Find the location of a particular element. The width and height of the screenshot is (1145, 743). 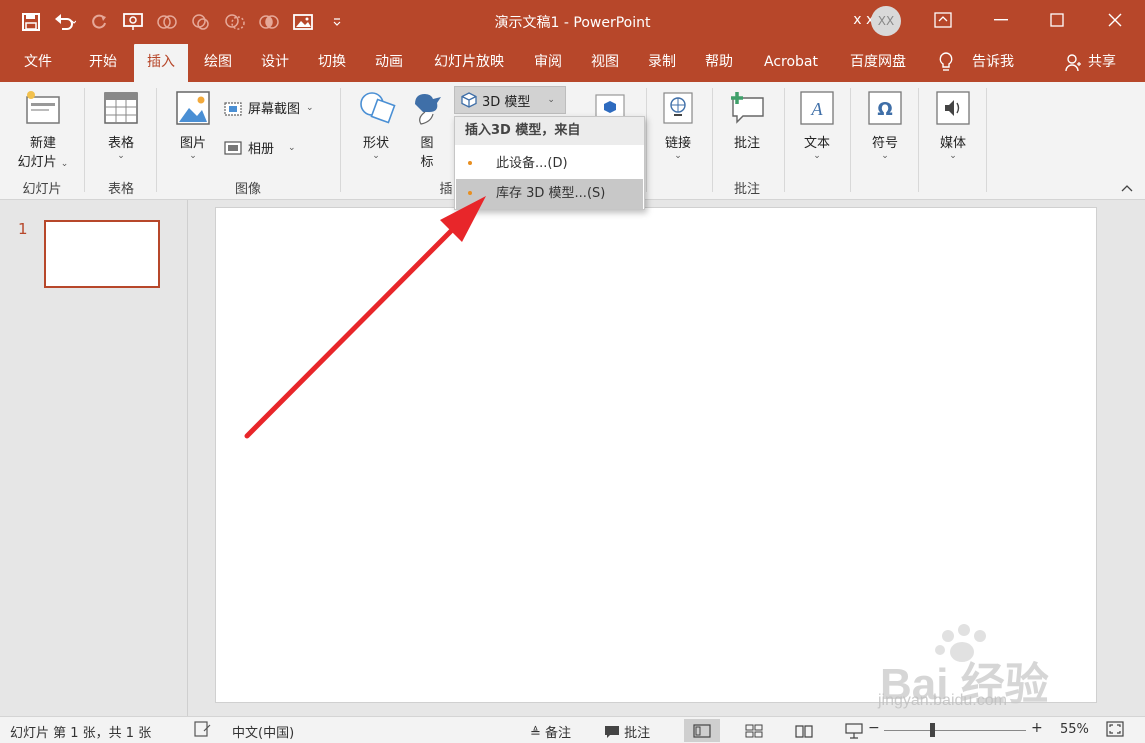

stock-3d-models-label: 库存 3D 模型...(S) is located at coordinates (551, 193).